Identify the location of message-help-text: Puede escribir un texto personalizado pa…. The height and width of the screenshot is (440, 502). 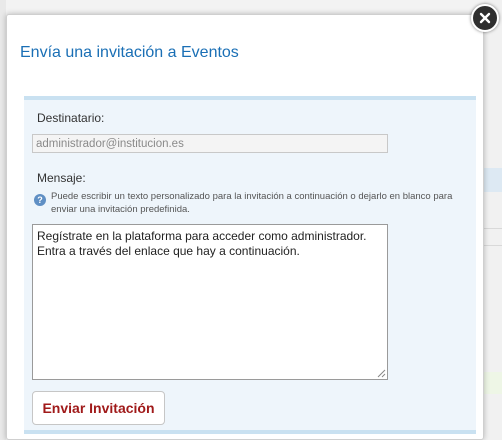
(252, 203).